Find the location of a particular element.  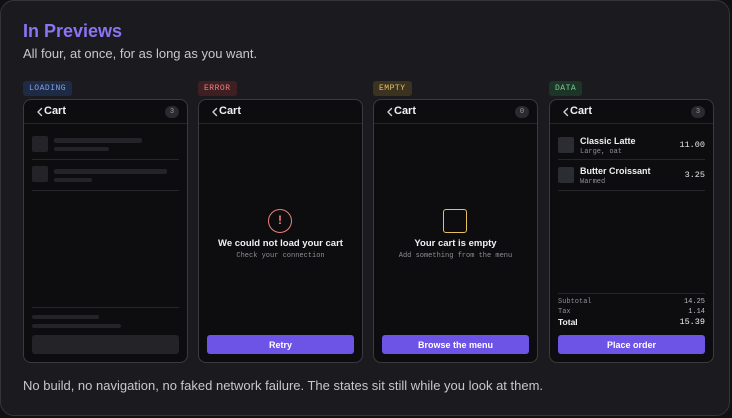

cart-header: Cart 0 is located at coordinates (455, 112).